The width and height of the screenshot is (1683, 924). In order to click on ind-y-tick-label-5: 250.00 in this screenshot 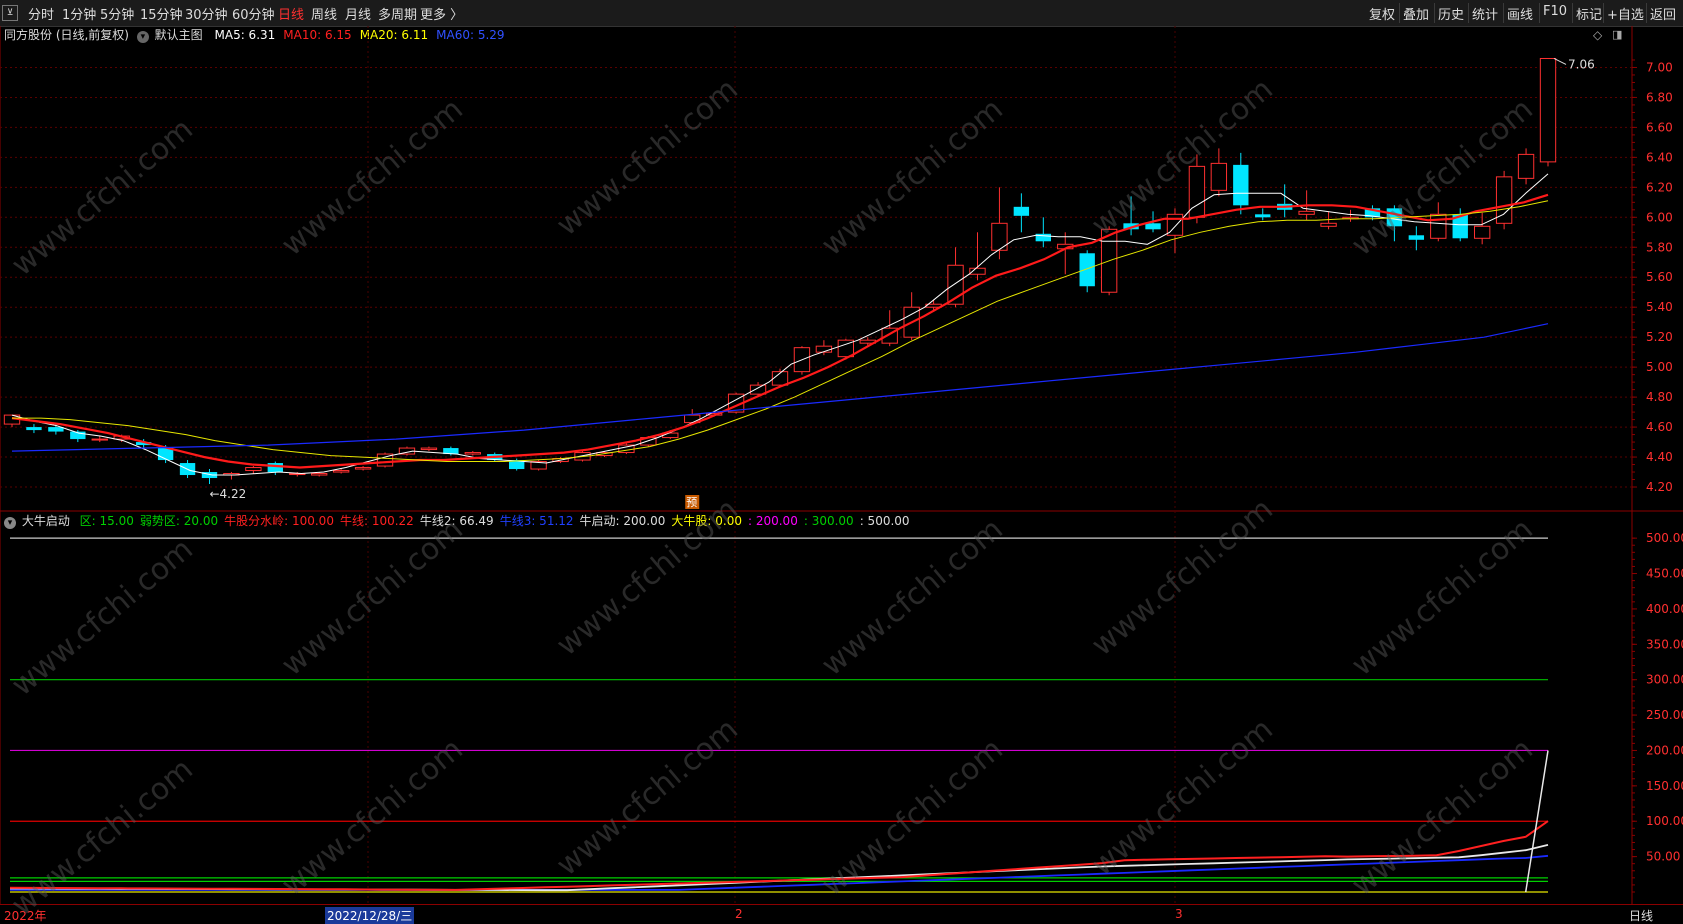, I will do `click(1664, 715)`.